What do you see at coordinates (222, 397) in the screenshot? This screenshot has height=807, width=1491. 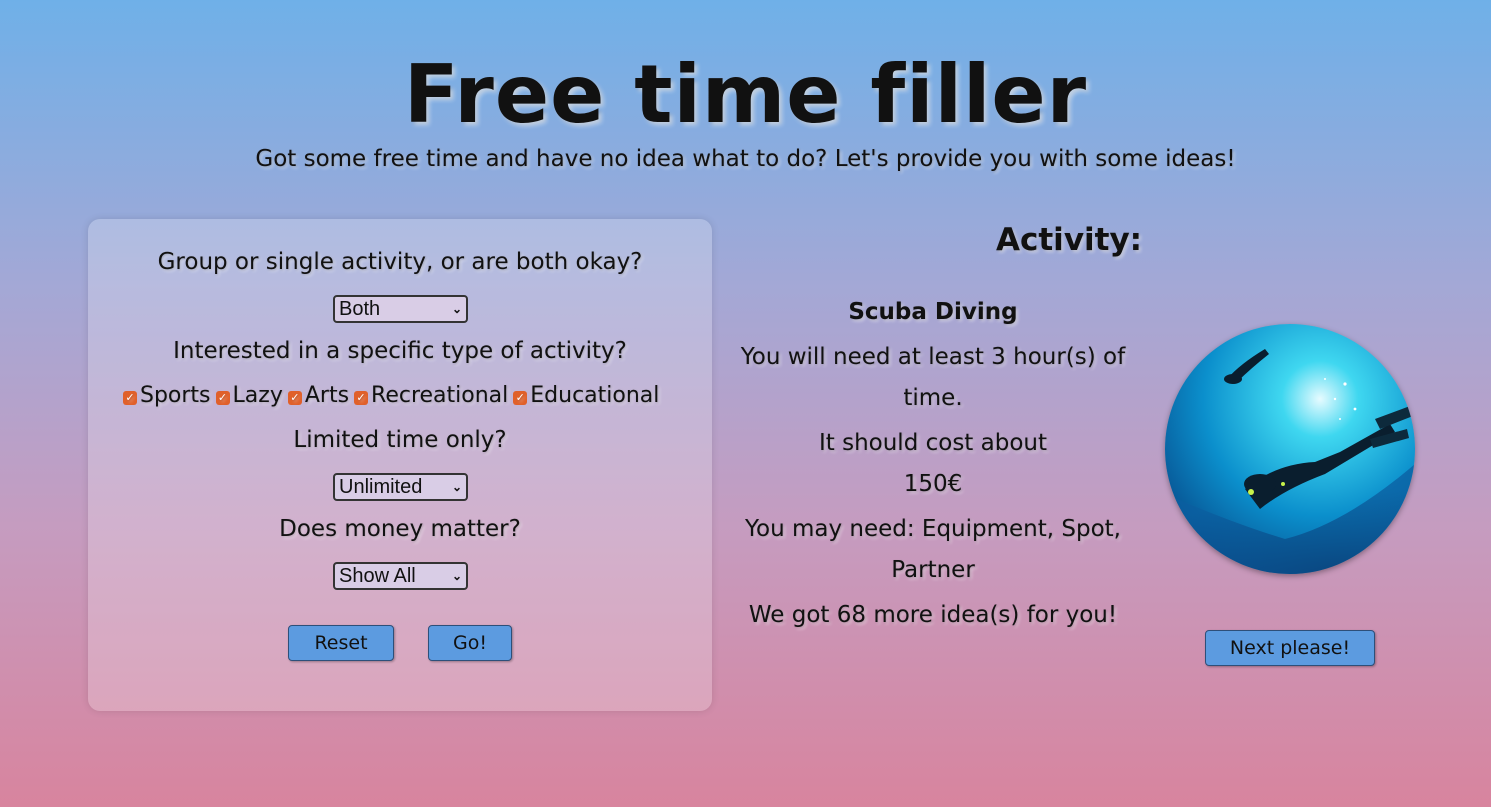 I see `checkbox-lazy: ✓` at bounding box center [222, 397].